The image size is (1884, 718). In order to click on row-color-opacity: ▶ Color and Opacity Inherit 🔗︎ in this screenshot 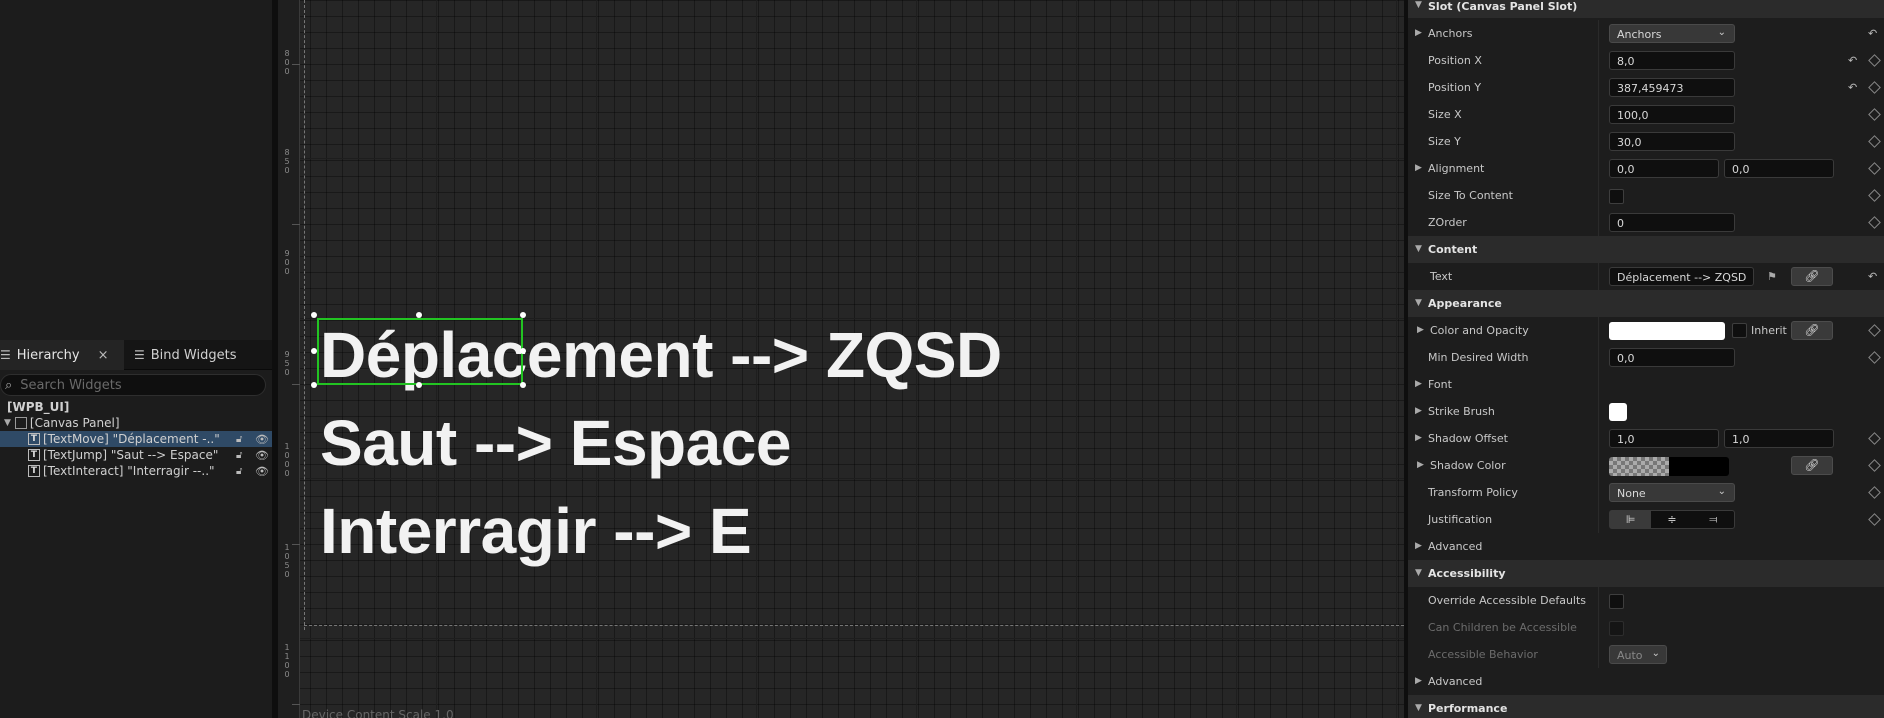, I will do `click(1646, 330)`.